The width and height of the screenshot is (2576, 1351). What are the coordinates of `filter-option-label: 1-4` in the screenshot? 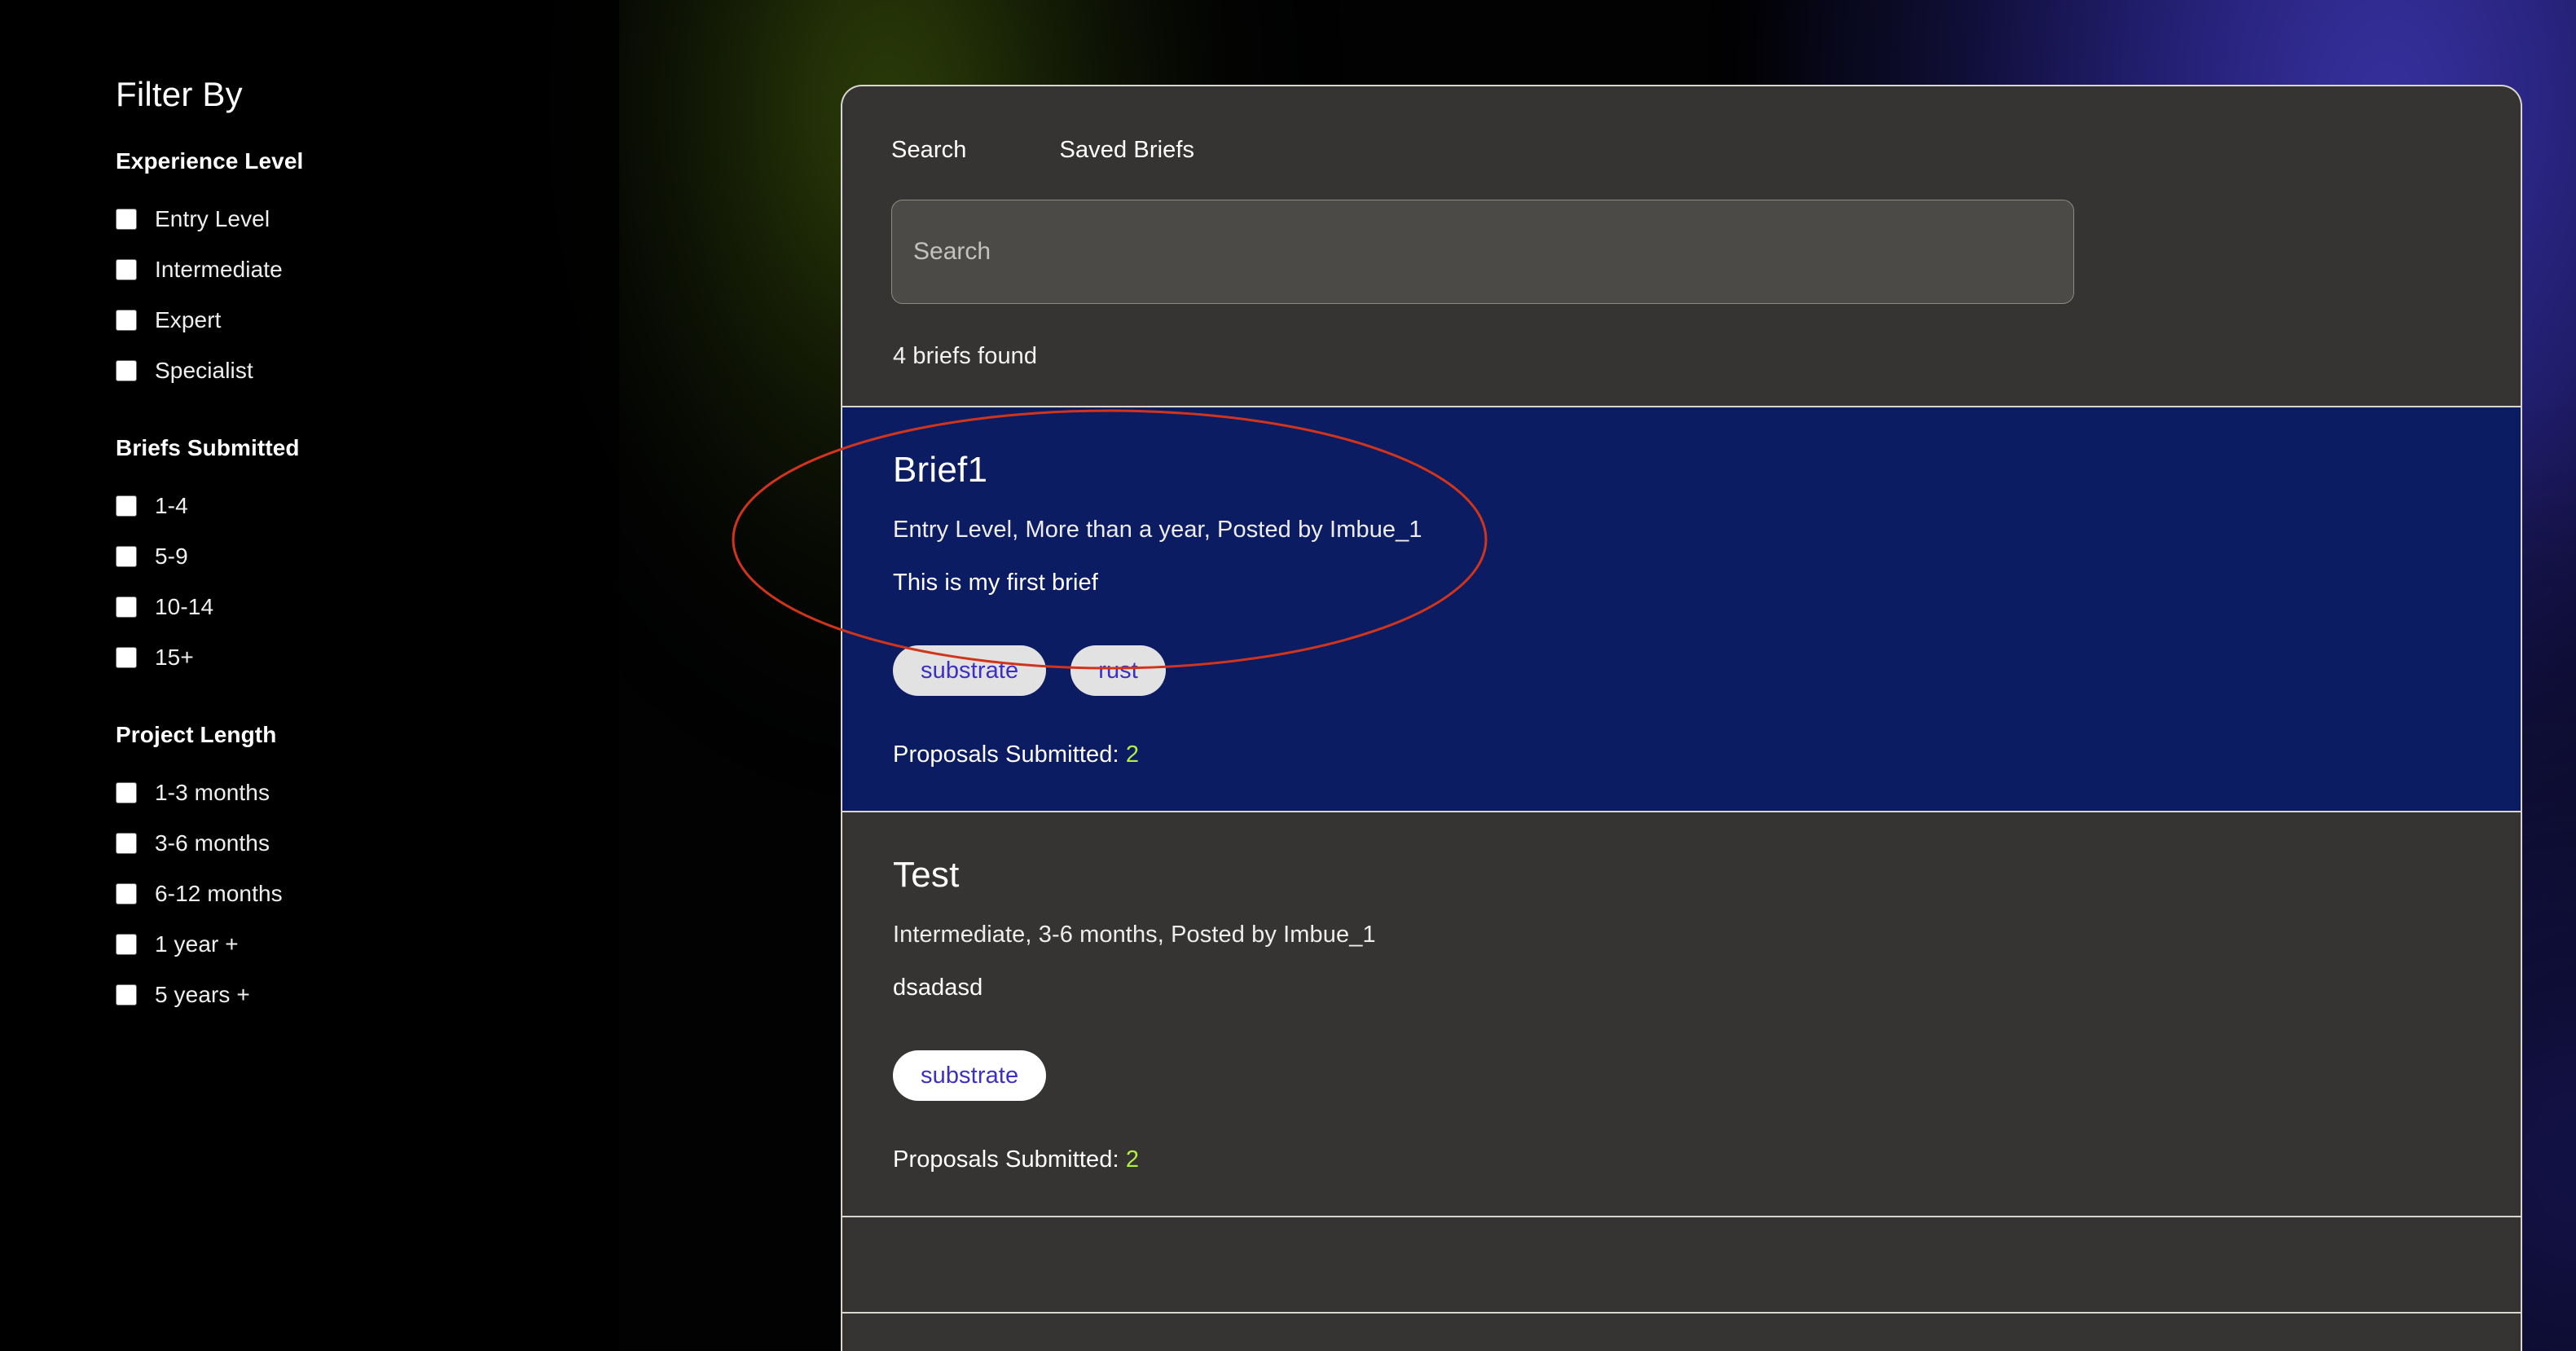 It's located at (171, 505).